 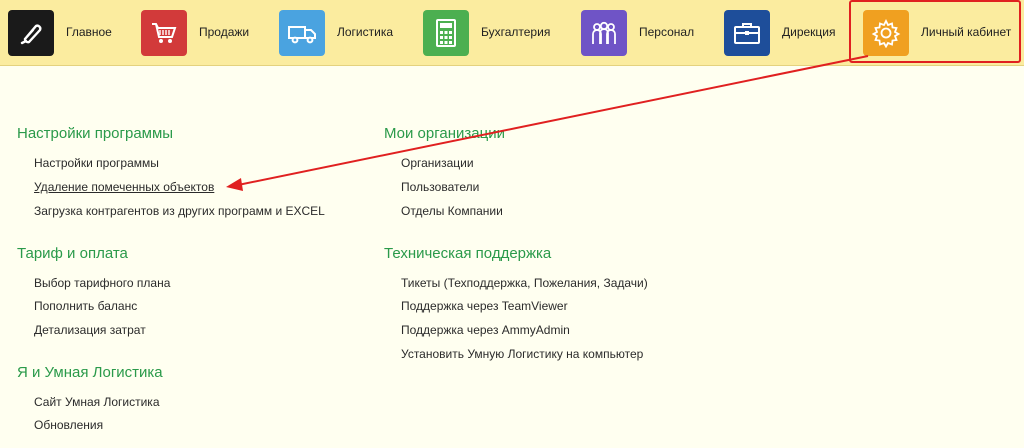 What do you see at coordinates (95, 133) in the screenshot?
I see `section-title-settings: Настройки программы` at bounding box center [95, 133].